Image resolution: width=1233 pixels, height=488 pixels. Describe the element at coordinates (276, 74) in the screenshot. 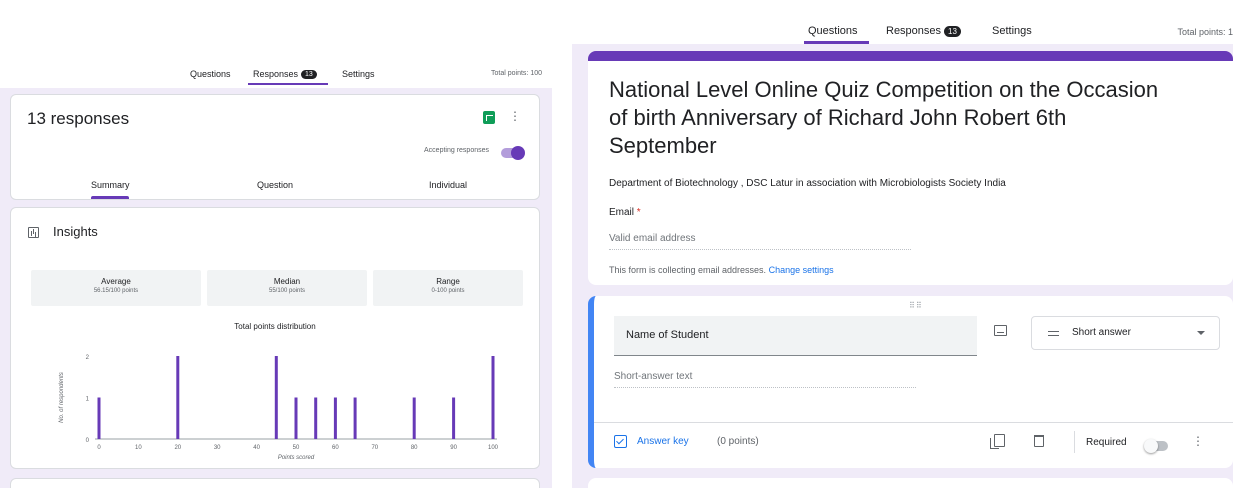

I see `tab-responses-label: Responses` at that location.